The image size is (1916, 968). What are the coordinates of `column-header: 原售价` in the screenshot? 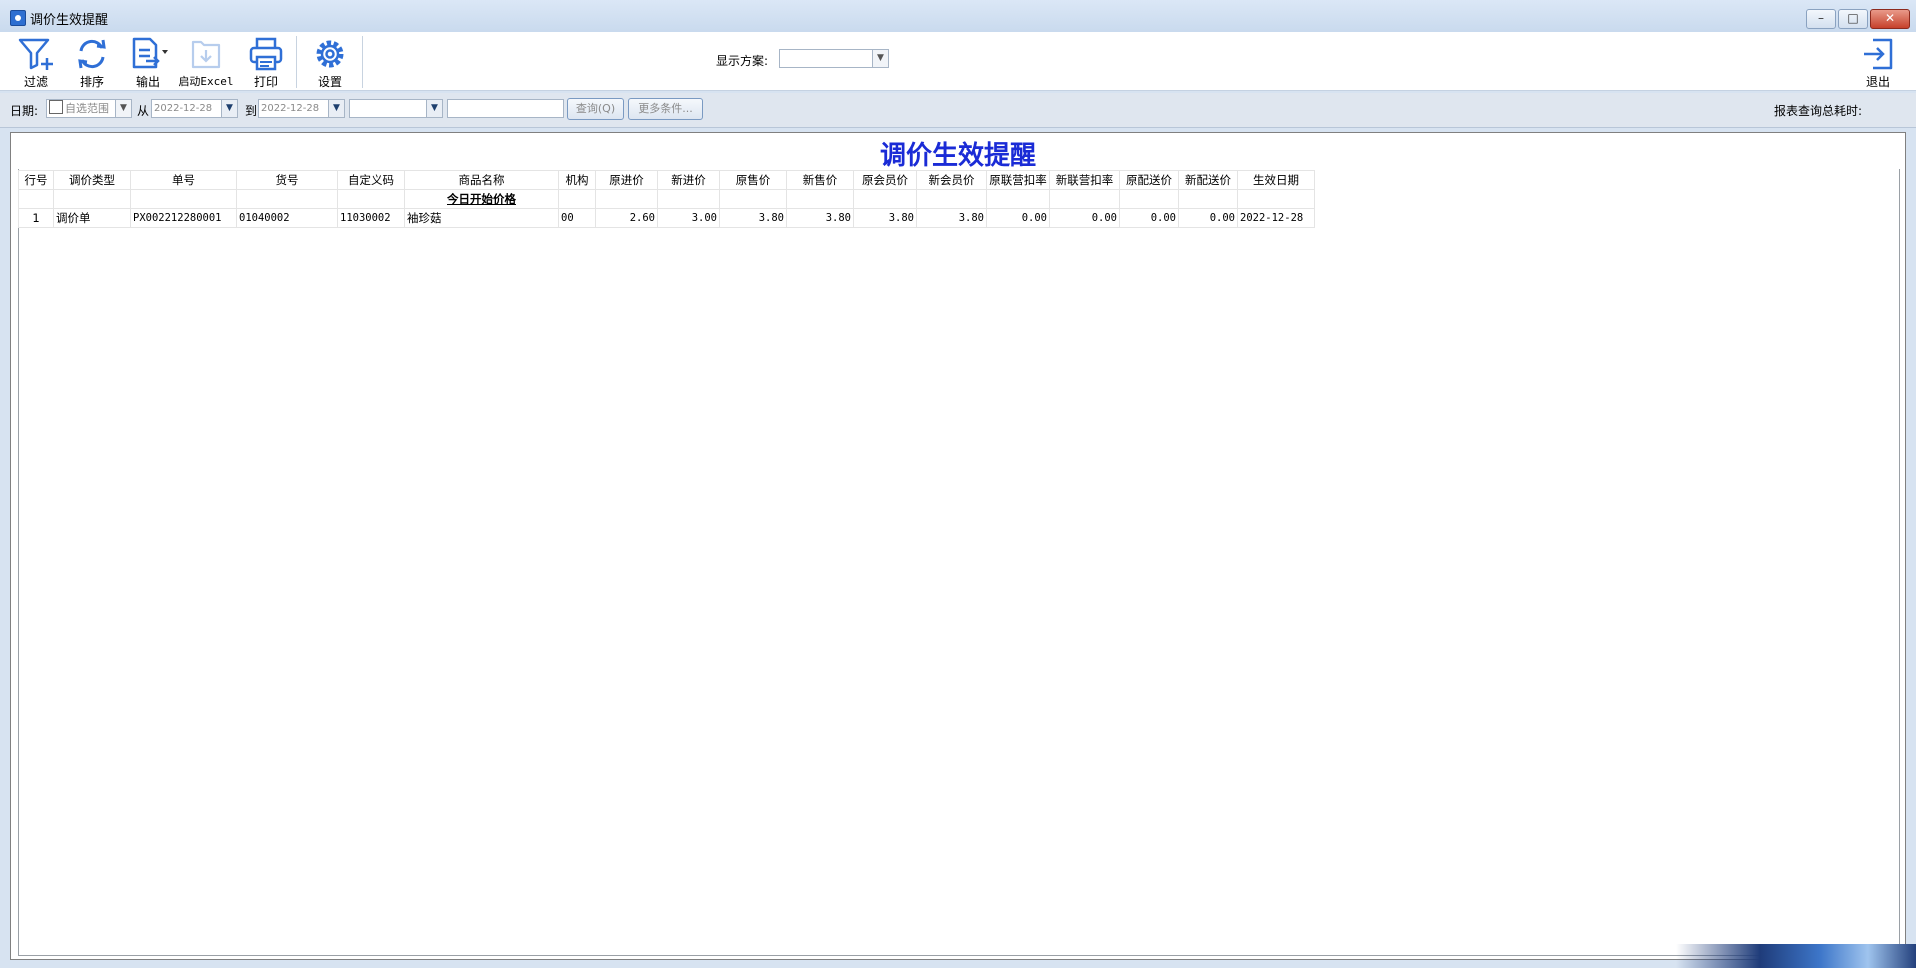 It's located at (753, 180).